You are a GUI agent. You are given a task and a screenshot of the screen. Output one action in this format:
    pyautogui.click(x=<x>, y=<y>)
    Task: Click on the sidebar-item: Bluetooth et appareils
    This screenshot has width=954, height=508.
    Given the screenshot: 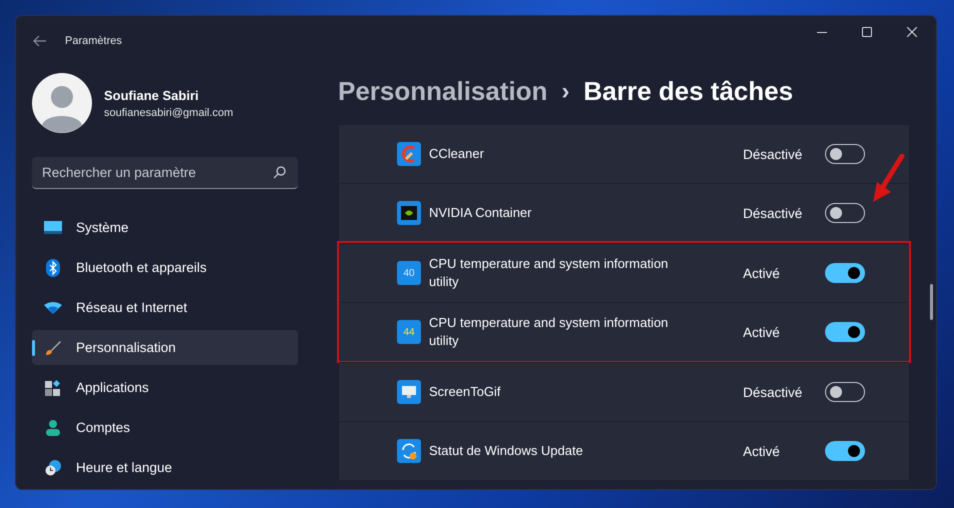 What is the action you would take?
    pyautogui.click(x=165, y=267)
    